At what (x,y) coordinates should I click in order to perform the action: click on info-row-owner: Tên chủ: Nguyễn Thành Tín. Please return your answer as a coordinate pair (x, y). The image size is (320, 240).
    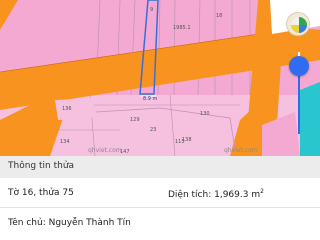
    Looking at the image, I should click on (160, 224).